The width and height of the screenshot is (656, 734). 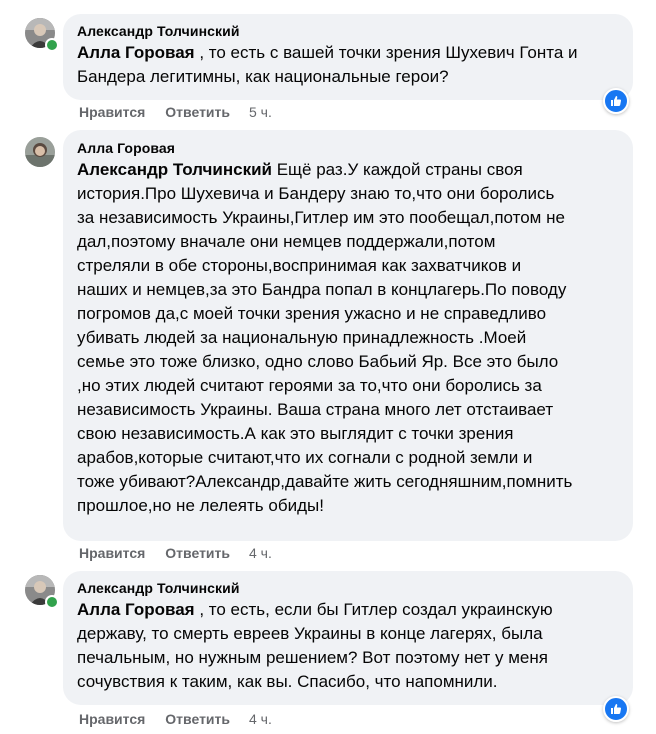 What do you see at coordinates (348, 148) in the screenshot?
I see `comment-author: Алла Горовая` at bounding box center [348, 148].